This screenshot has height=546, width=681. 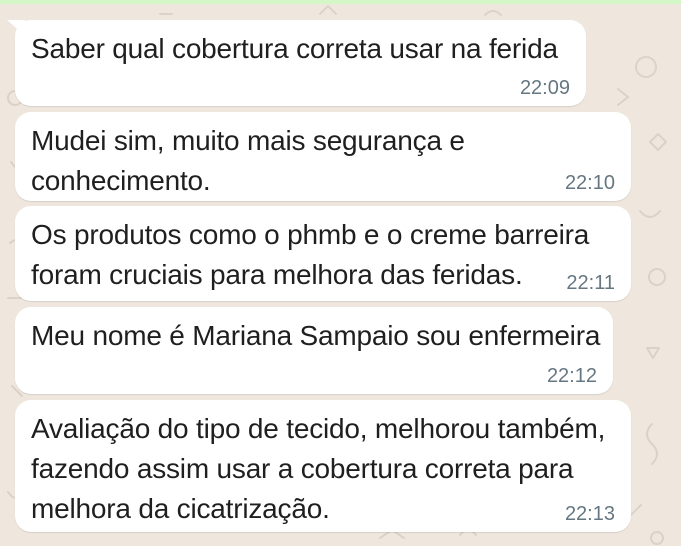 What do you see at coordinates (590, 283) in the screenshot?
I see `message-time: 22:11` at bounding box center [590, 283].